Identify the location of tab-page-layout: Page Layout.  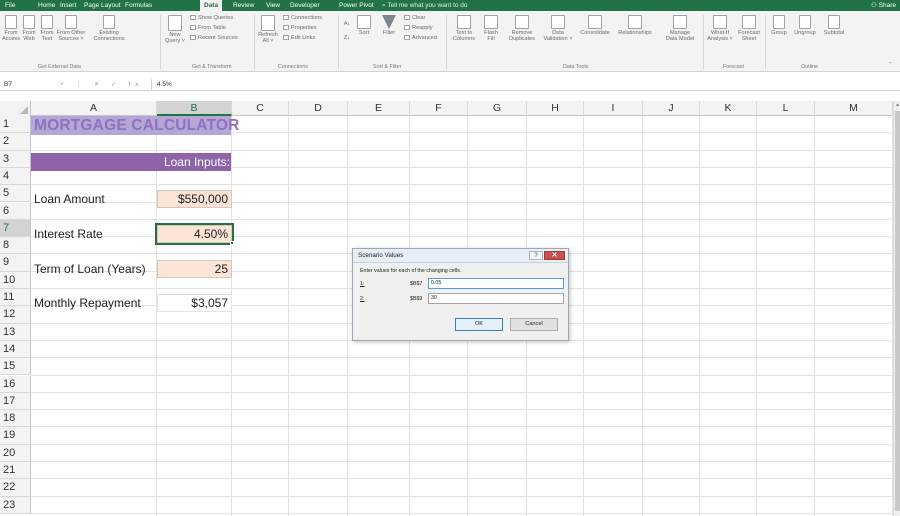
(102, 5).